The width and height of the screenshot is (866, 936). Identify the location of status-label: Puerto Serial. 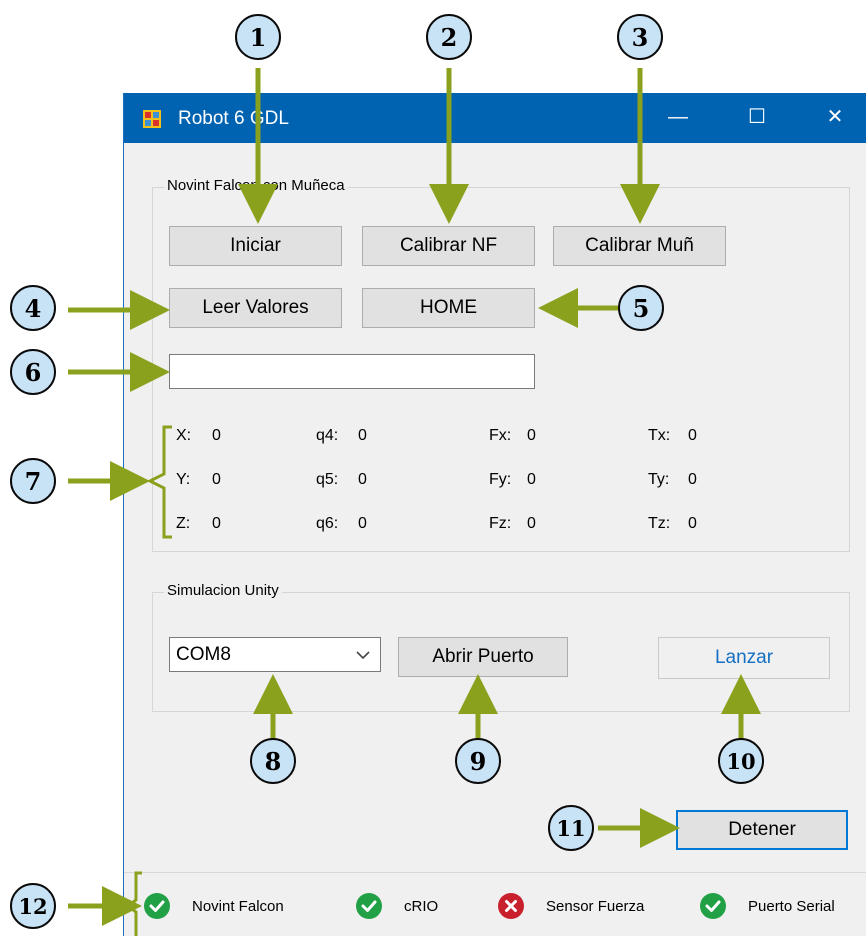
(791, 906).